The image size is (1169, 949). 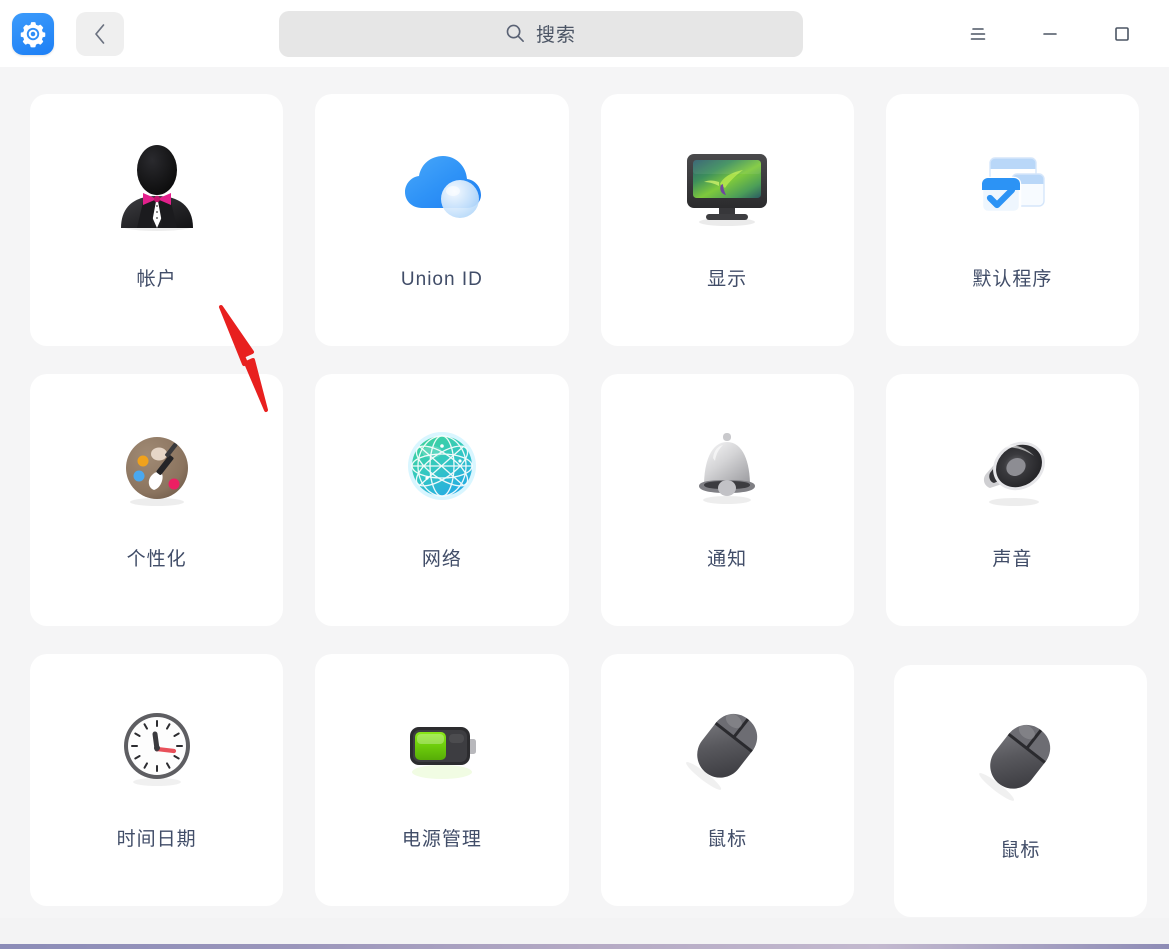 I want to click on bottom-fade, so click(x=584, y=931).